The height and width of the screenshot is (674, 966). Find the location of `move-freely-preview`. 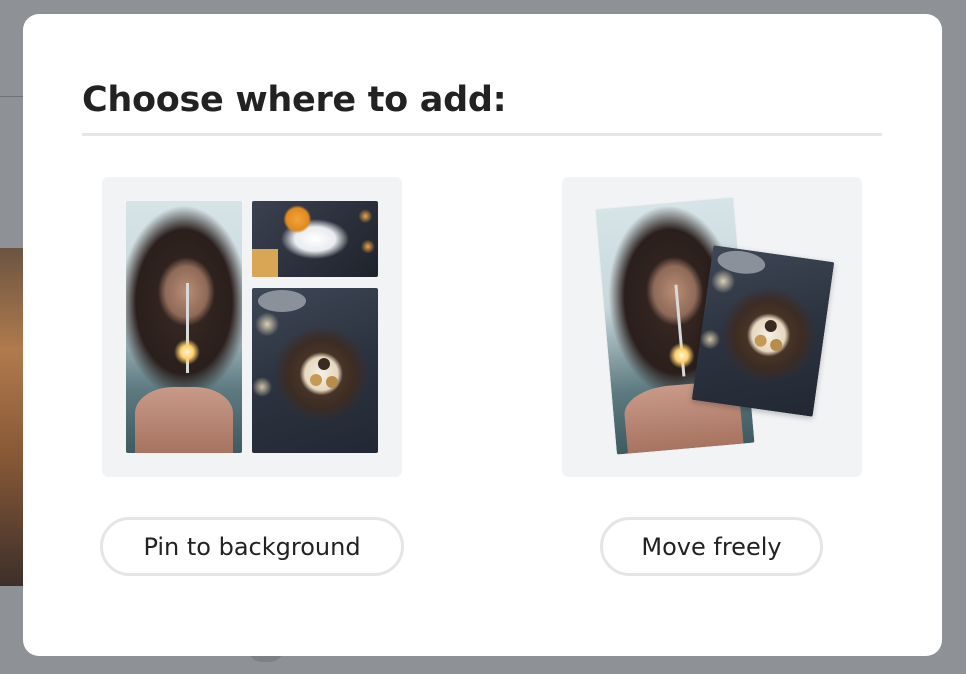

move-freely-preview is located at coordinates (712, 327).